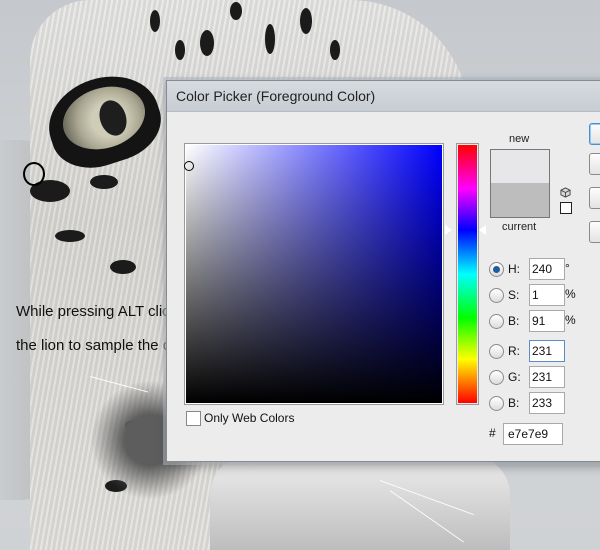  What do you see at coordinates (570, 294) in the screenshot?
I see `saturation-unit: %` at bounding box center [570, 294].